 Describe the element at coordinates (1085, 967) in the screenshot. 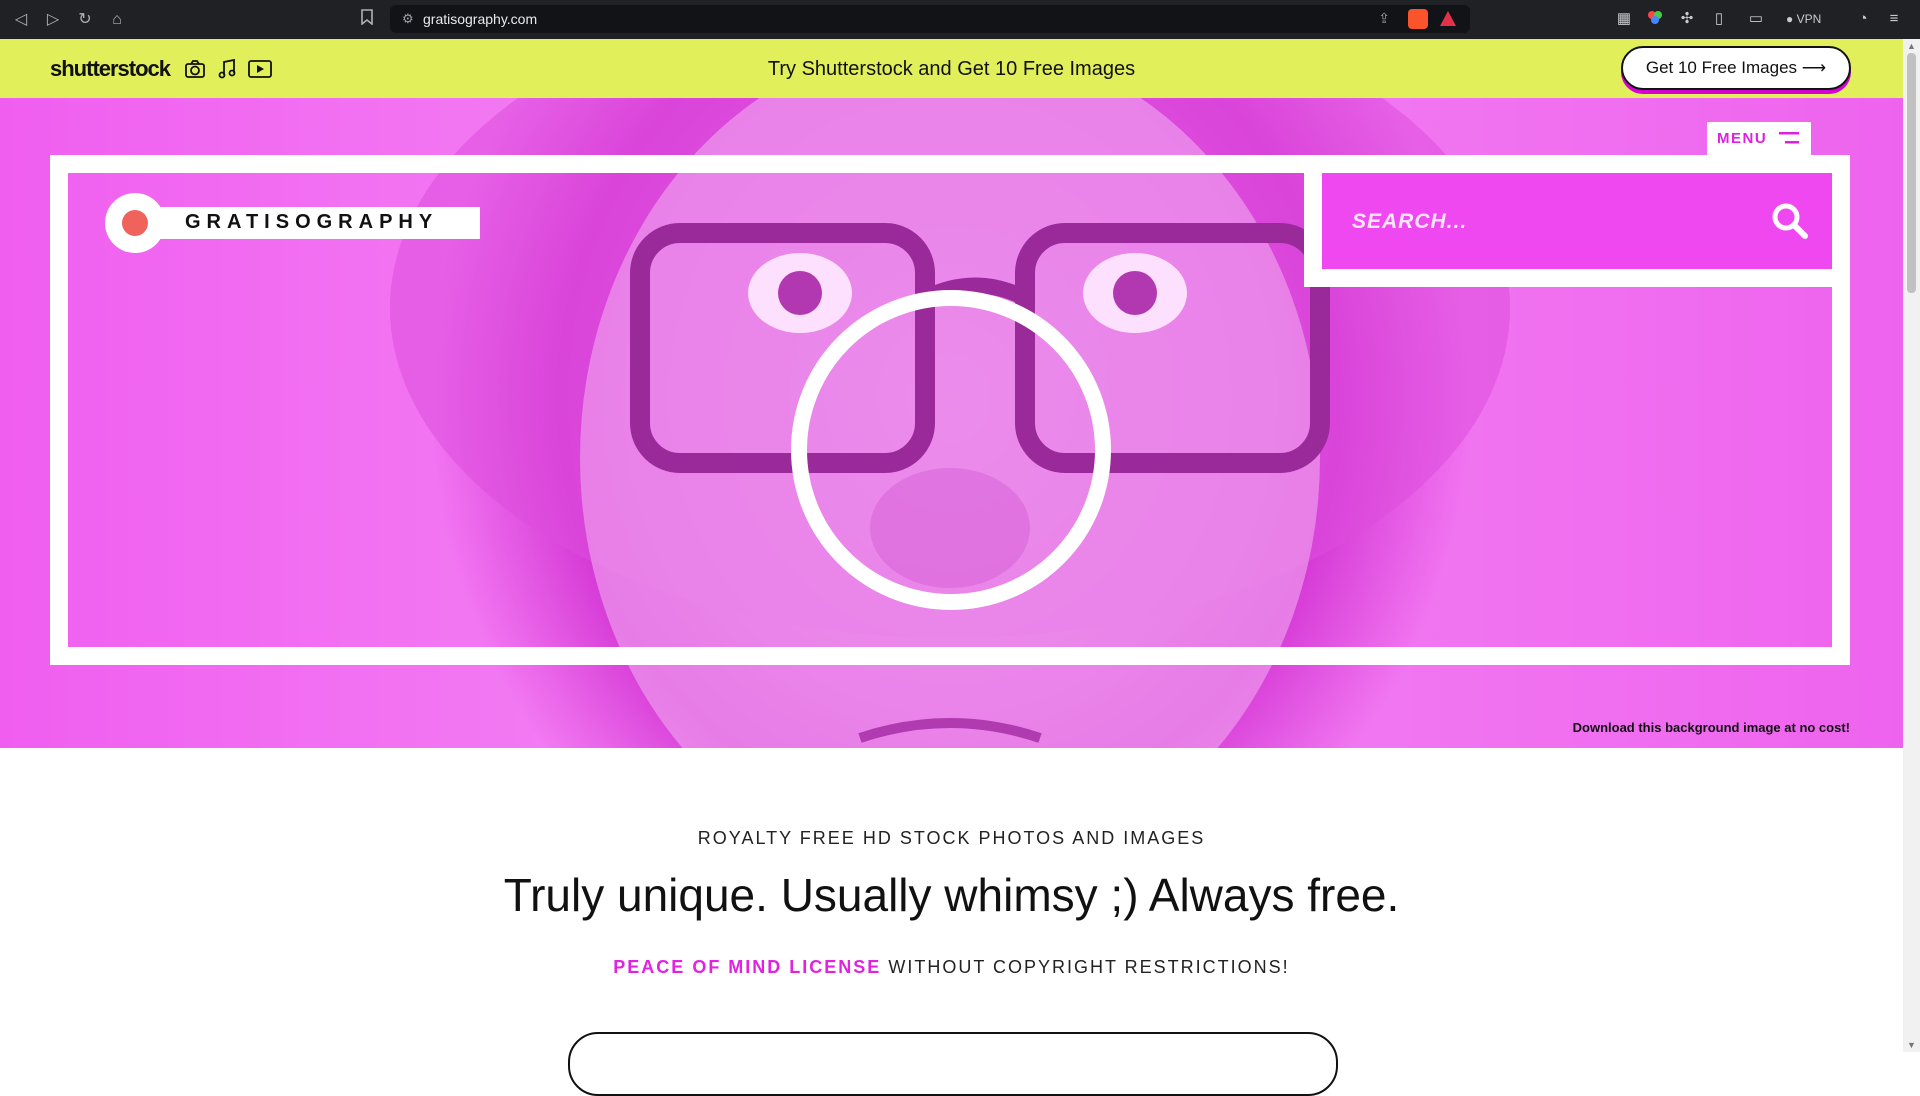

I see `license-rest-text: WITHOUT COPYRIGHT RESTRICTIONS!` at that location.